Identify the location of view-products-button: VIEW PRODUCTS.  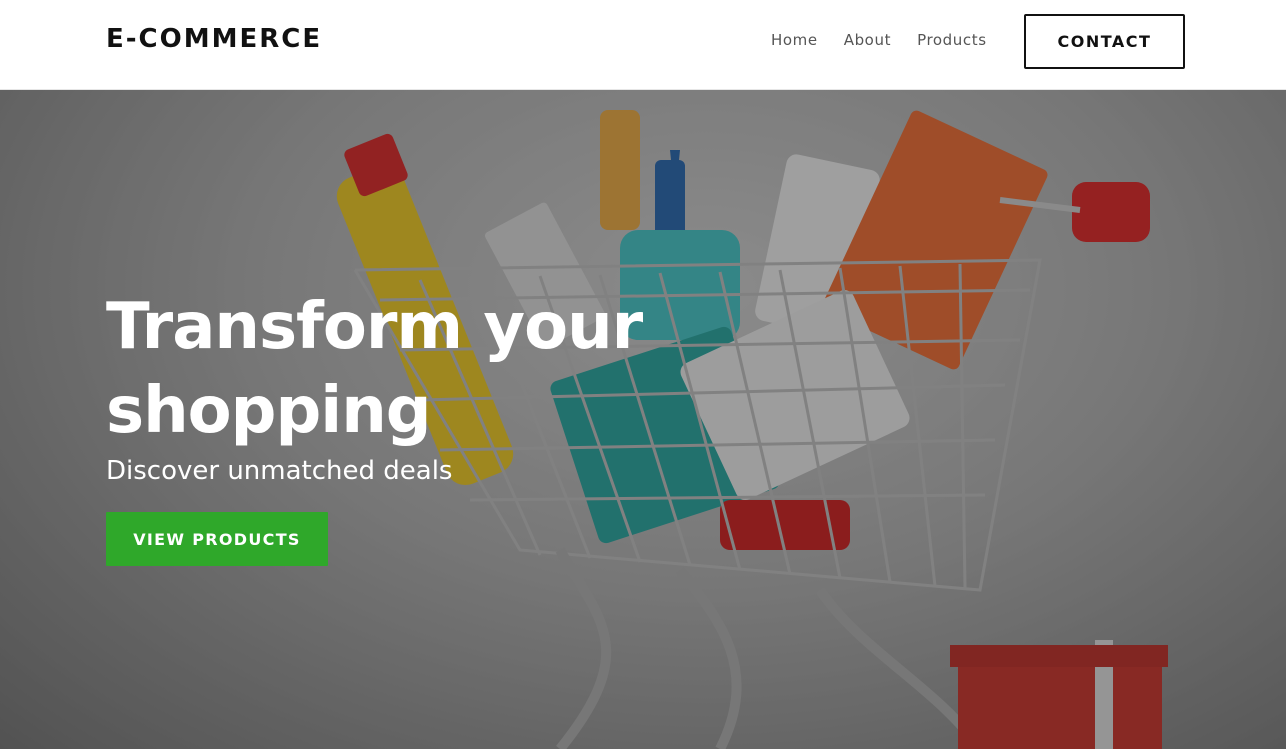
(217, 539).